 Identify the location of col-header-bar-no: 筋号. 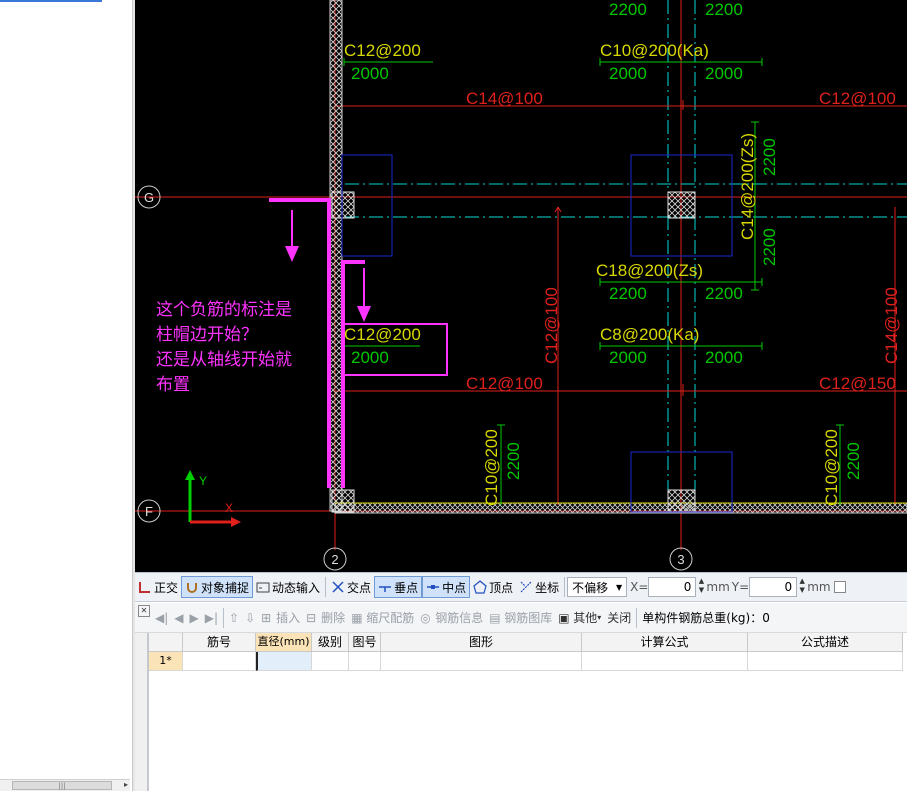
(219, 642).